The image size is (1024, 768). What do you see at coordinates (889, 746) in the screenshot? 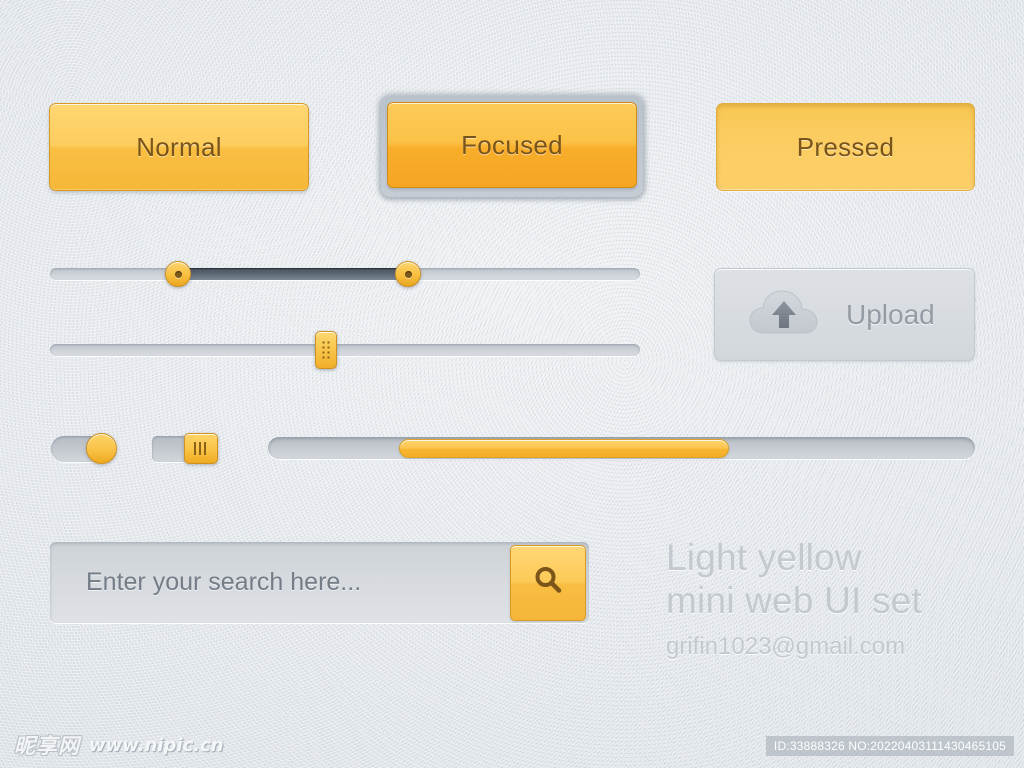
I see `asset-id-badge: ID:33888326 NO:20220403111430465105` at bounding box center [889, 746].